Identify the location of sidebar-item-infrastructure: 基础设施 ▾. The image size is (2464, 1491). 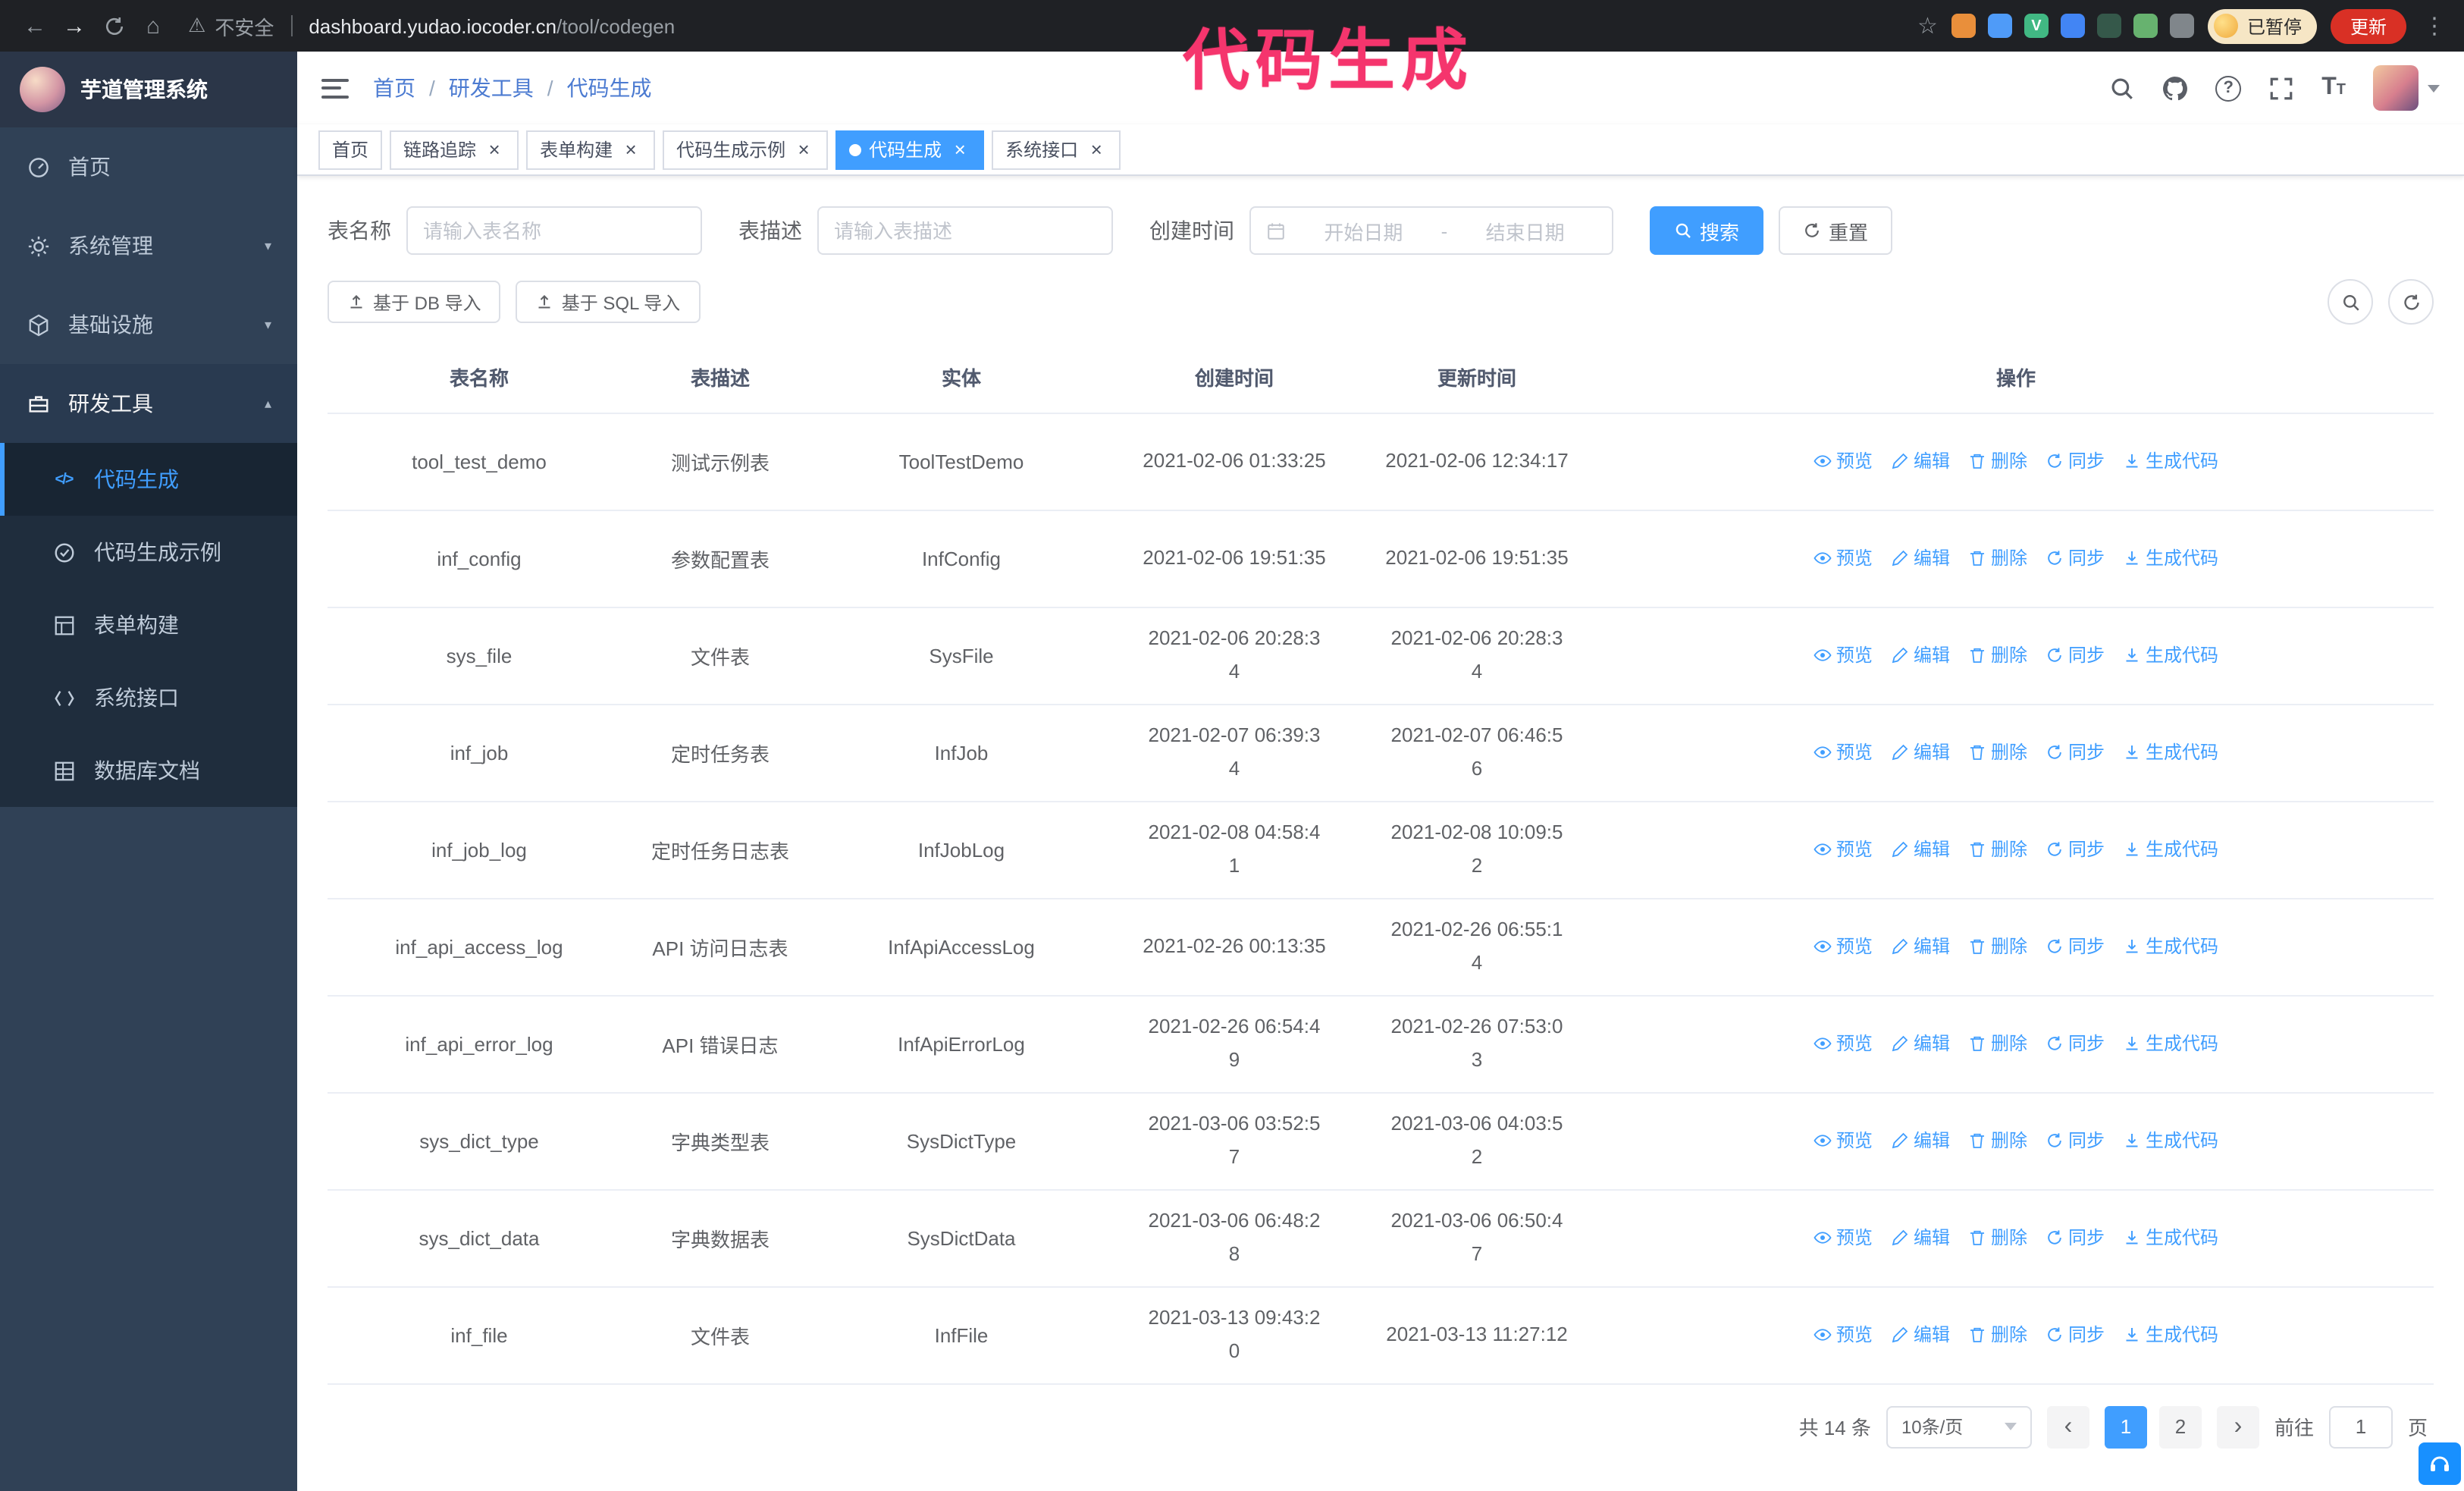
(148, 324).